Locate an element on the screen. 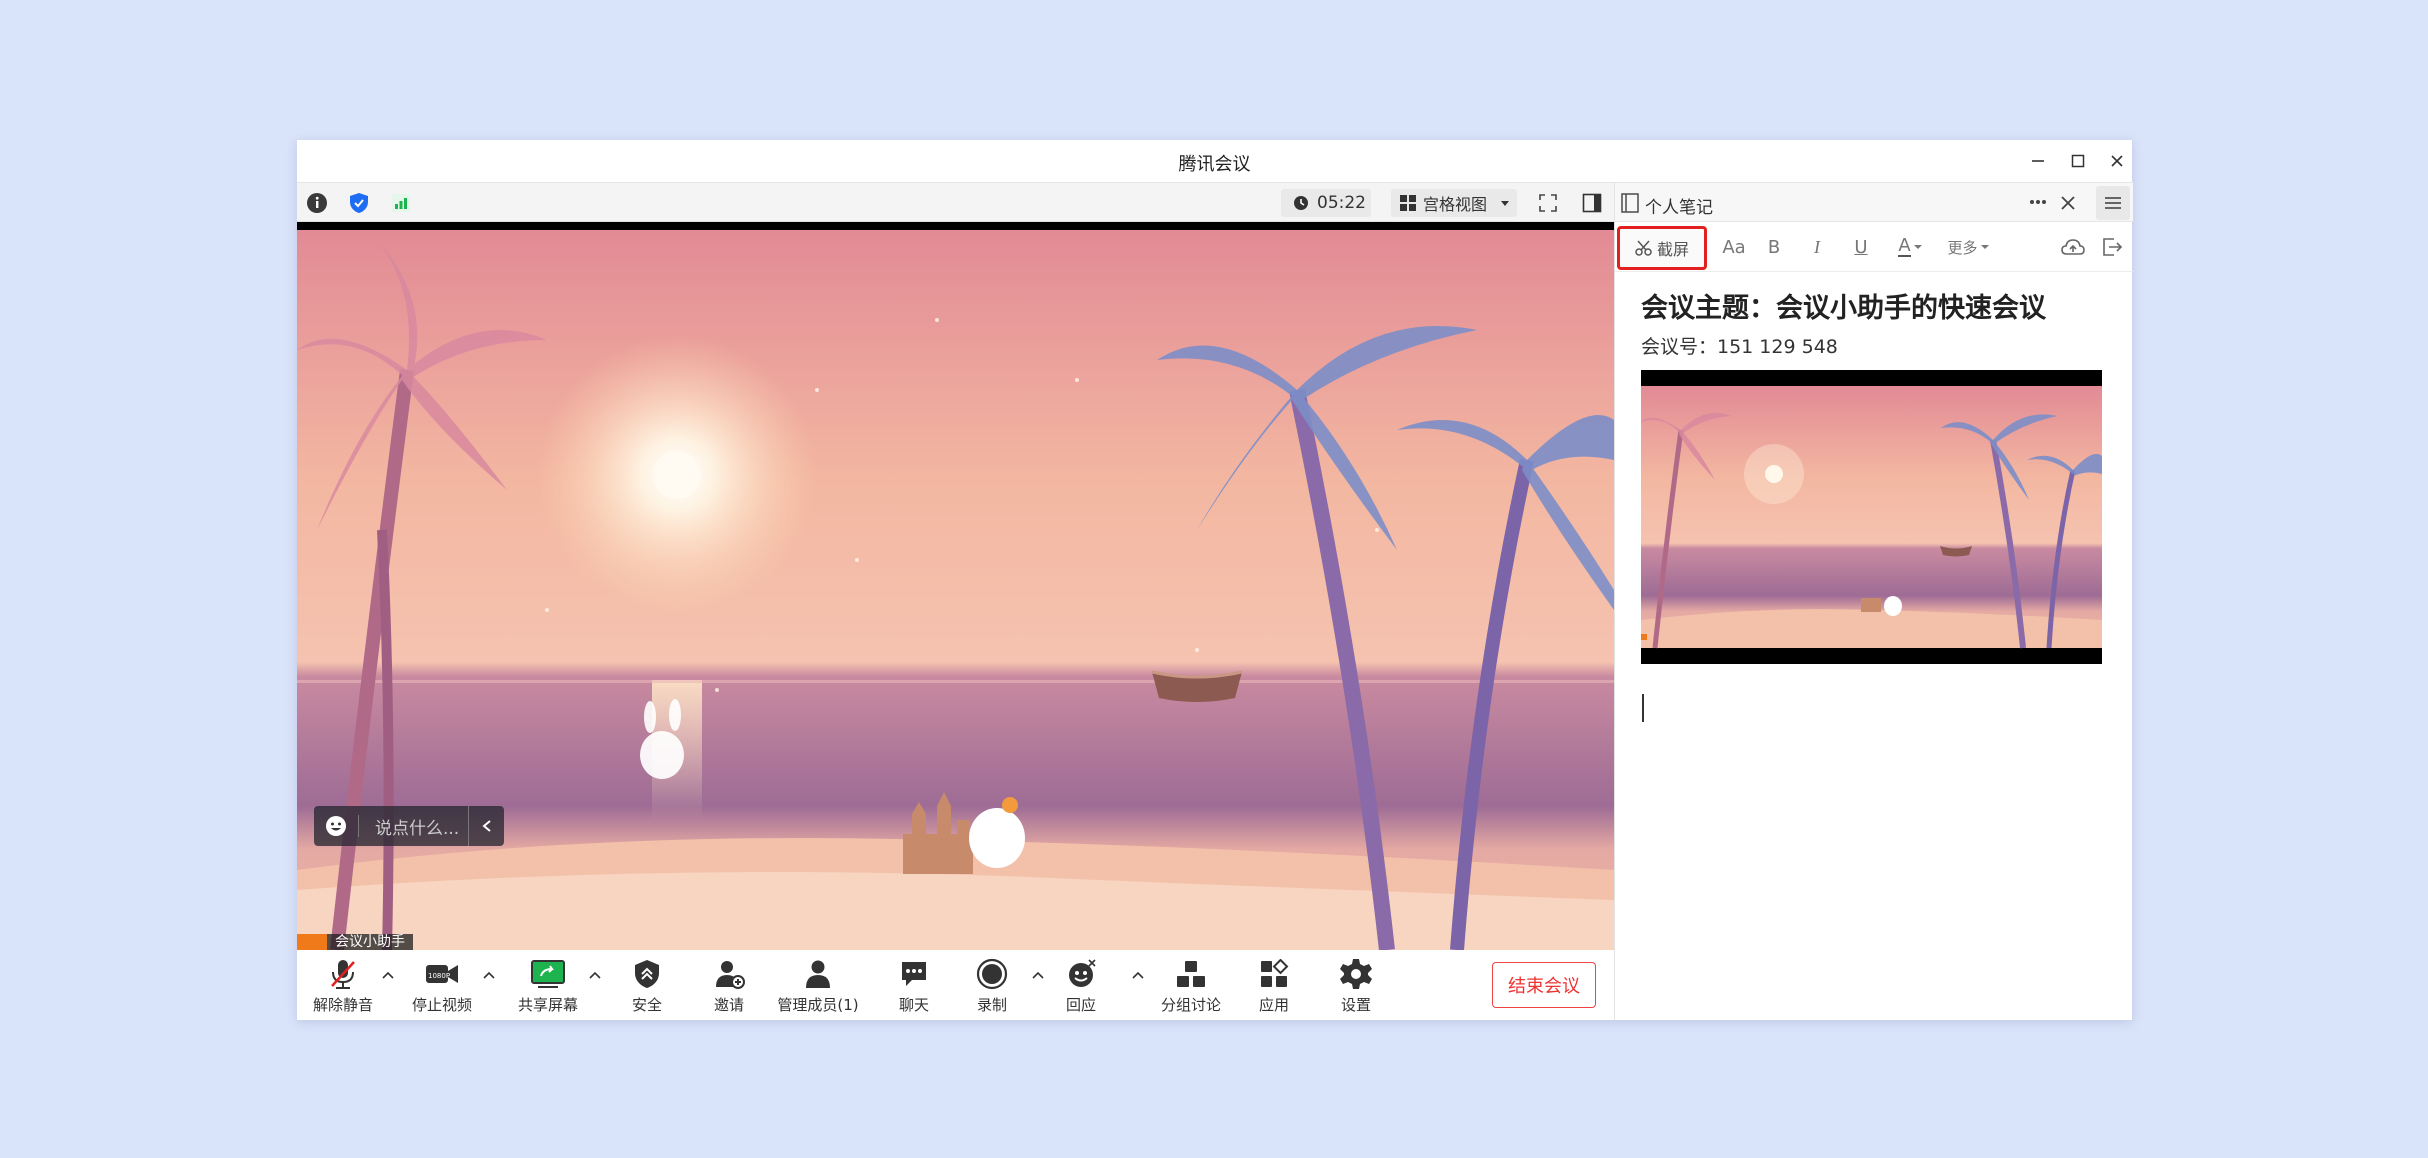  screenshot-thumbnail is located at coordinates (1871, 517).